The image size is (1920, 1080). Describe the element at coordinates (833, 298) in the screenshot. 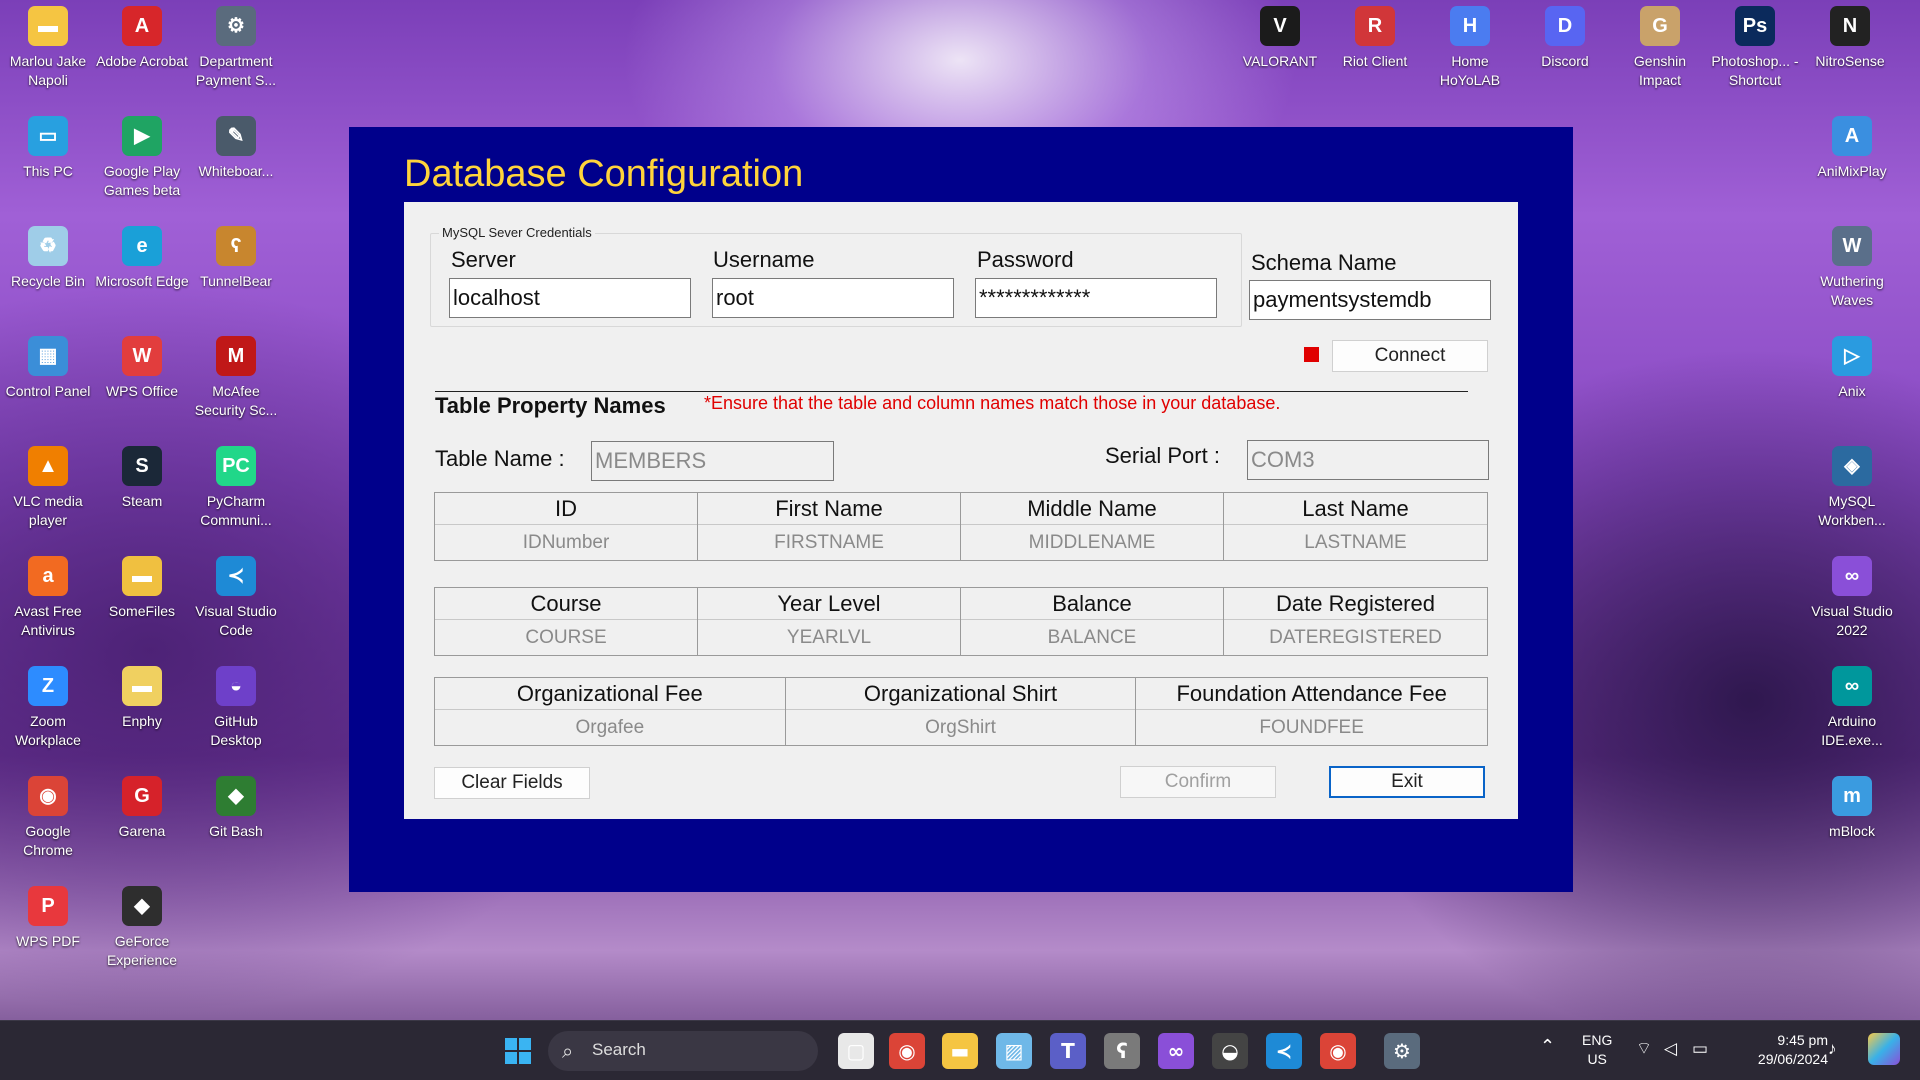

I see `username-input: root` at that location.